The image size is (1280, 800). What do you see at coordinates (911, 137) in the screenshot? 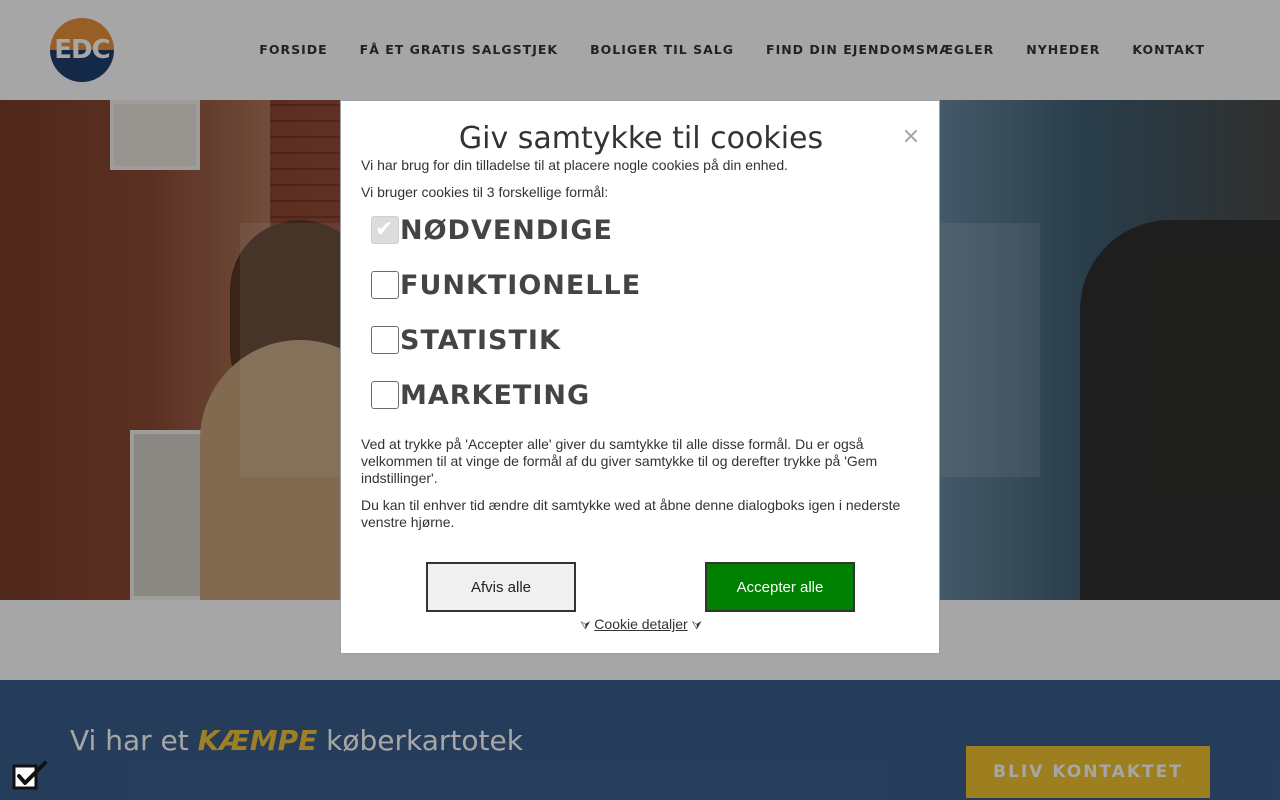
I see `close-icon: ×` at bounding box center [911, 137].